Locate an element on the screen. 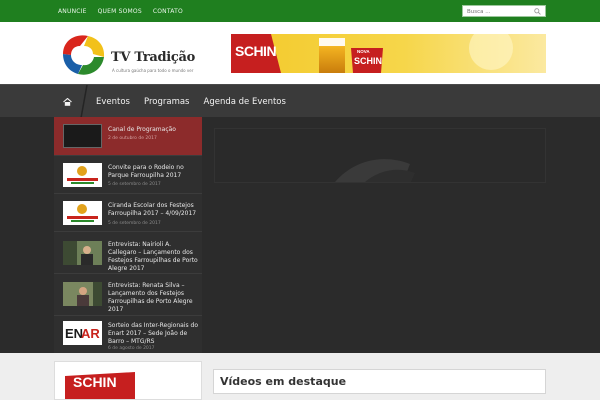 This screenshot has height=400, width=600. nav-item-agenda: Agenda de Eventos is located at coordinates (245, 102).